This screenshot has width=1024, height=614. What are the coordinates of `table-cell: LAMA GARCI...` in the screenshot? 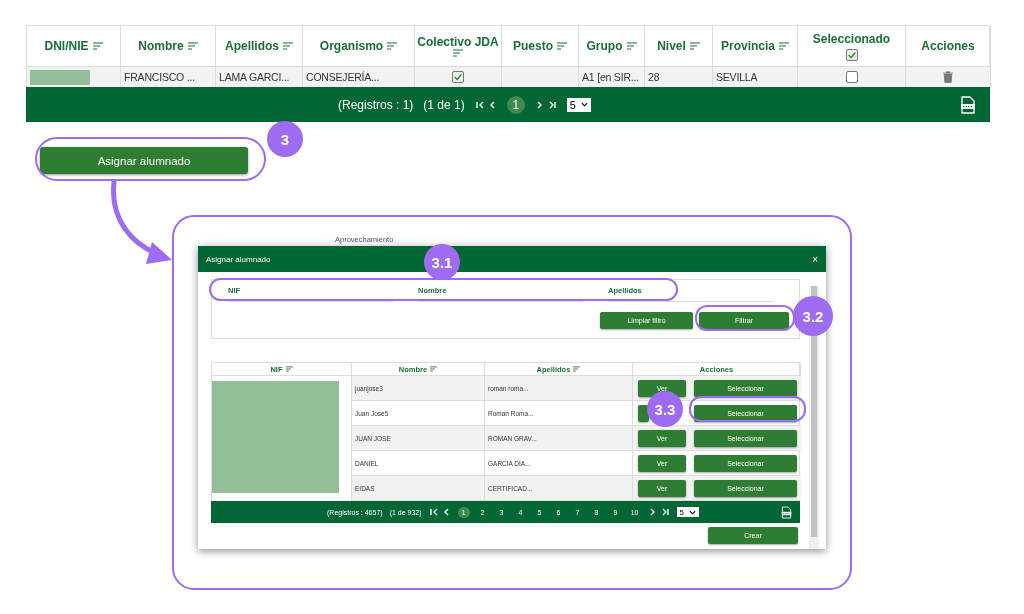 It's located at (259, 77).